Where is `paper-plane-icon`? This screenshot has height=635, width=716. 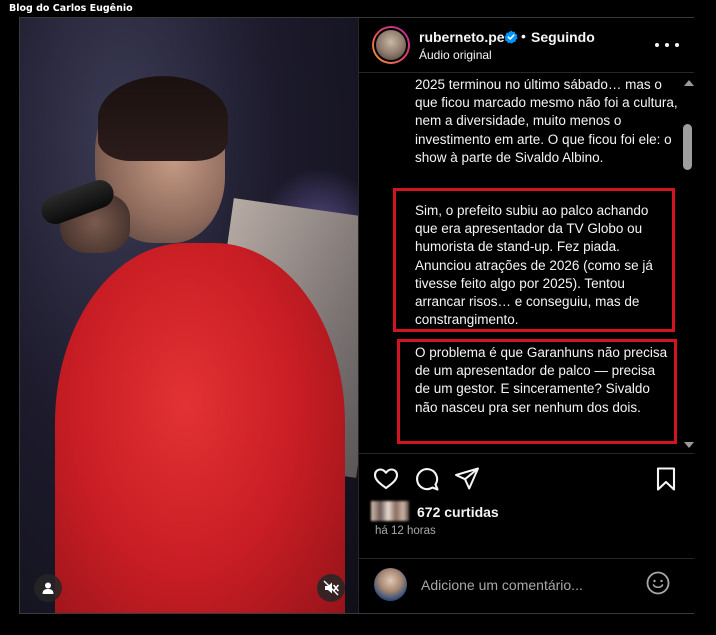
paper-plane-icon is located at coordinates (467, 479).